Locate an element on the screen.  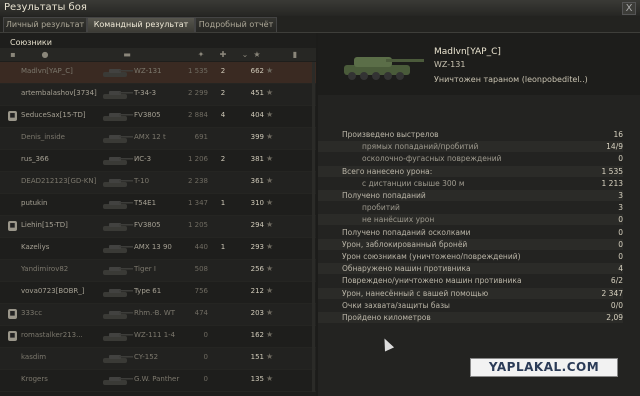
table-row: vova0723[BOBR_] Type 61 756 212 ★ is located at coordinates (158, 293).